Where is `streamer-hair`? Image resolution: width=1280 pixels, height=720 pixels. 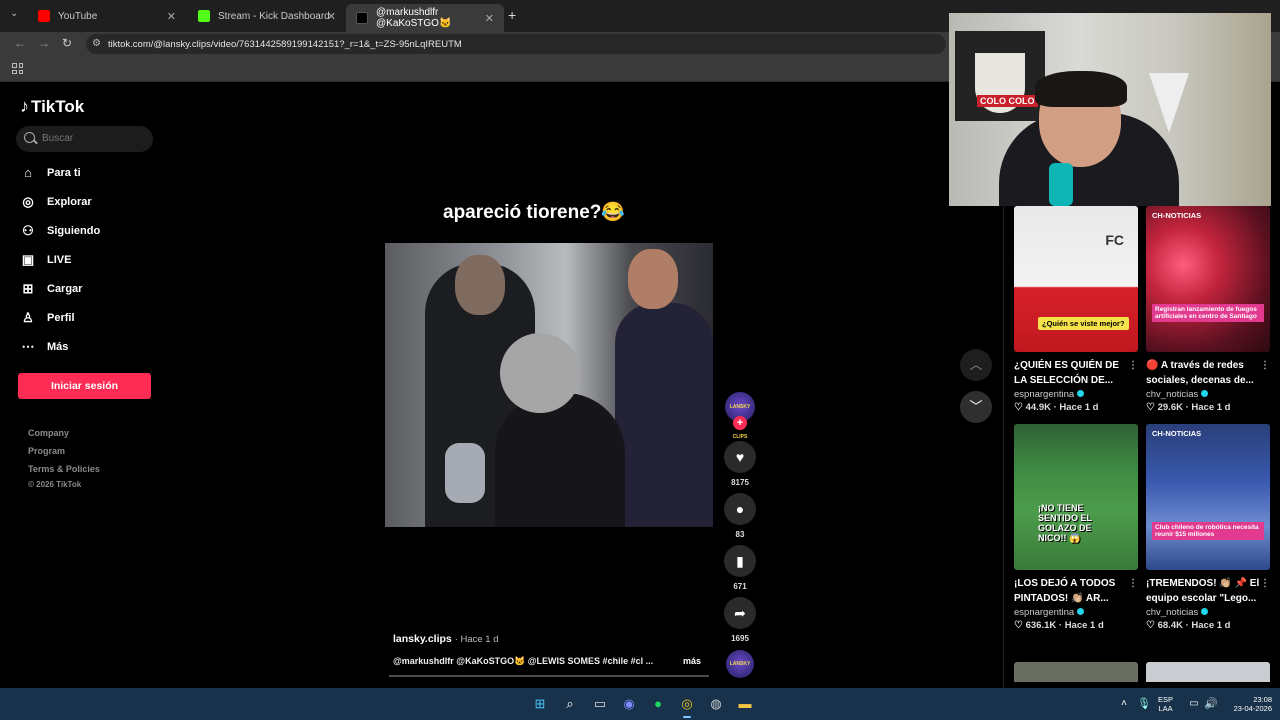 streamer-hair is located at coordinates (1081, 89).